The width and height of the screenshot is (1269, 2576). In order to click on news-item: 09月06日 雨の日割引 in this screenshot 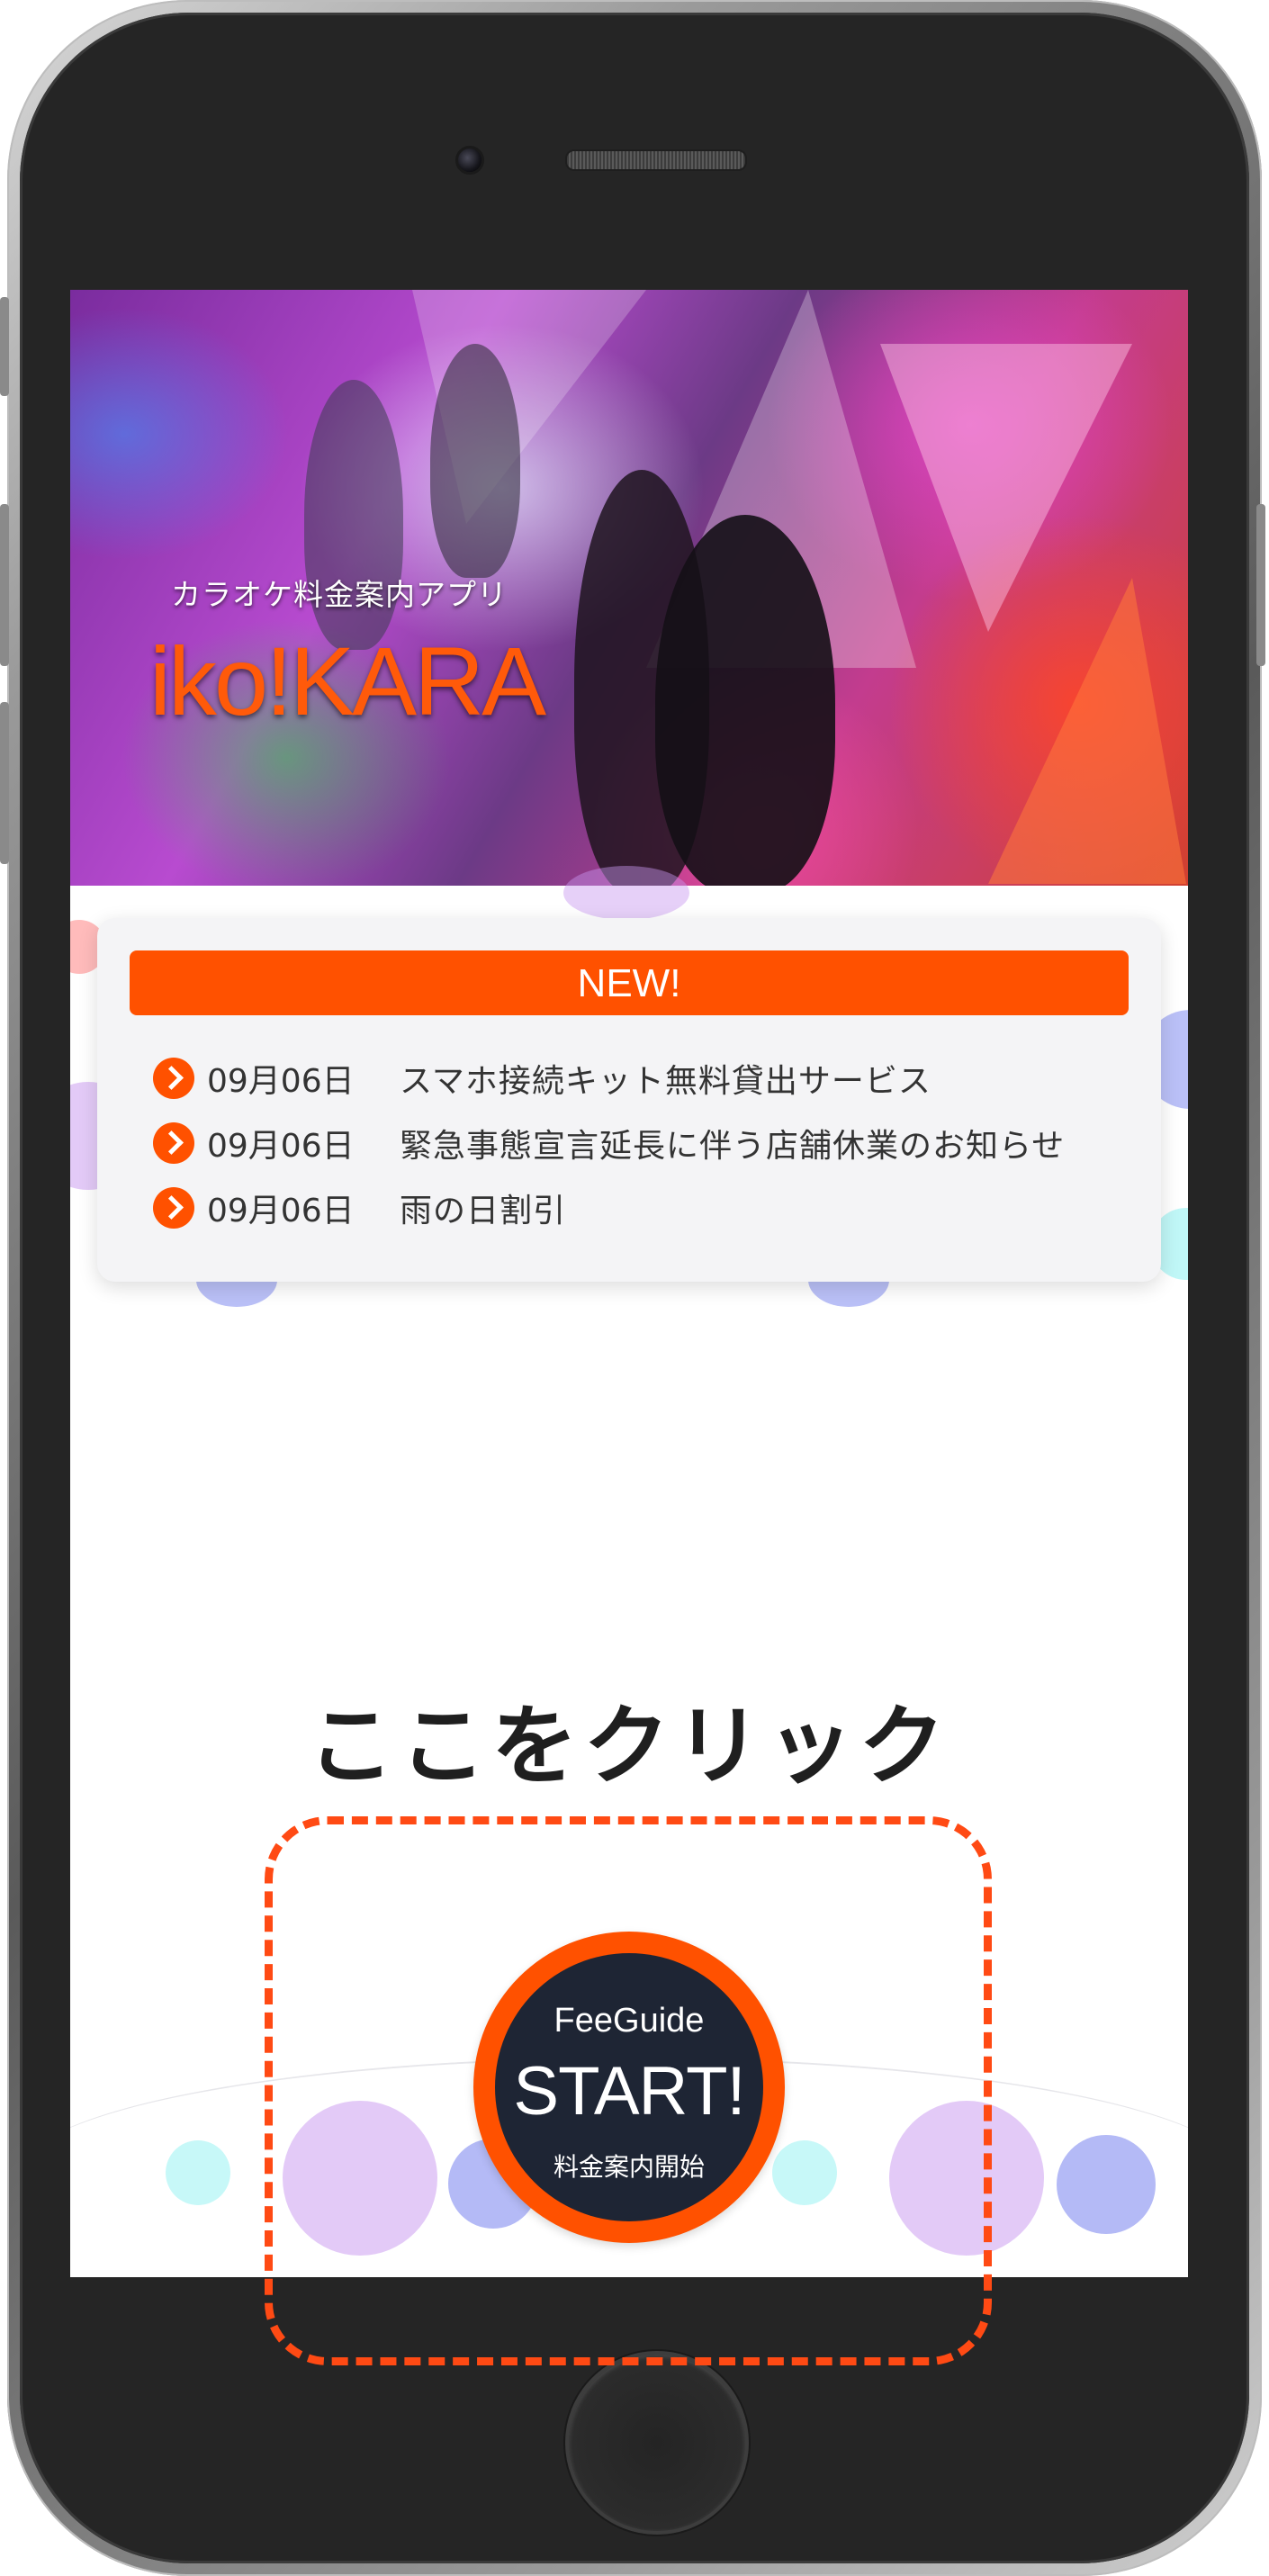, I will do `click(359, 1208)`.